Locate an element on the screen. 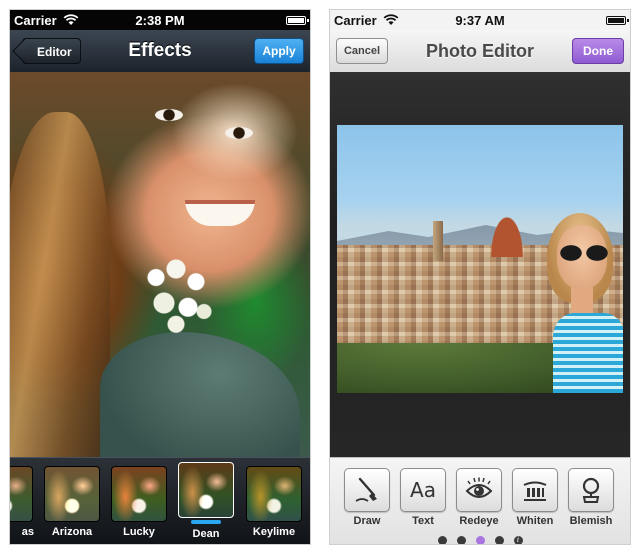 Image resolution: width=640 pixels, height=556 pixels. effect-item: as is located at coordinates (22, 503).